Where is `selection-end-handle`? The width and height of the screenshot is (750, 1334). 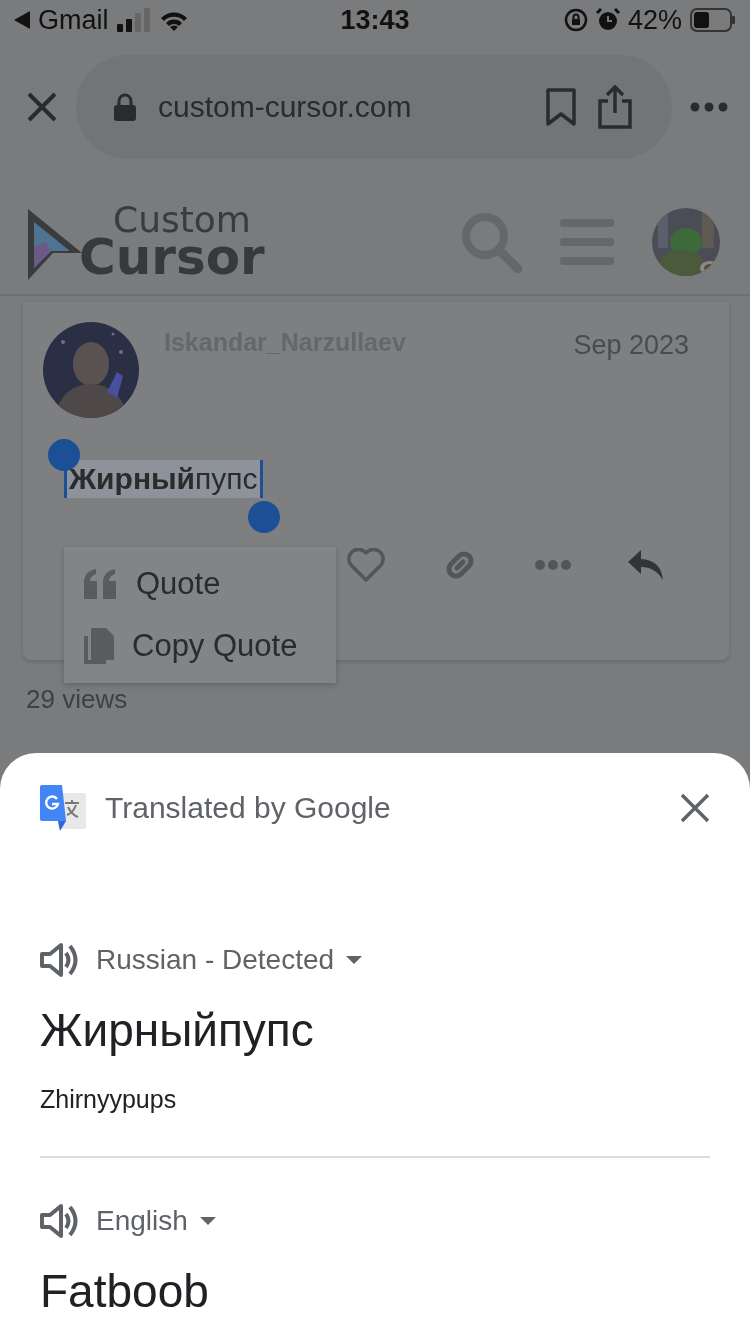
selection-end-handle is located at coordinates (264, 517).